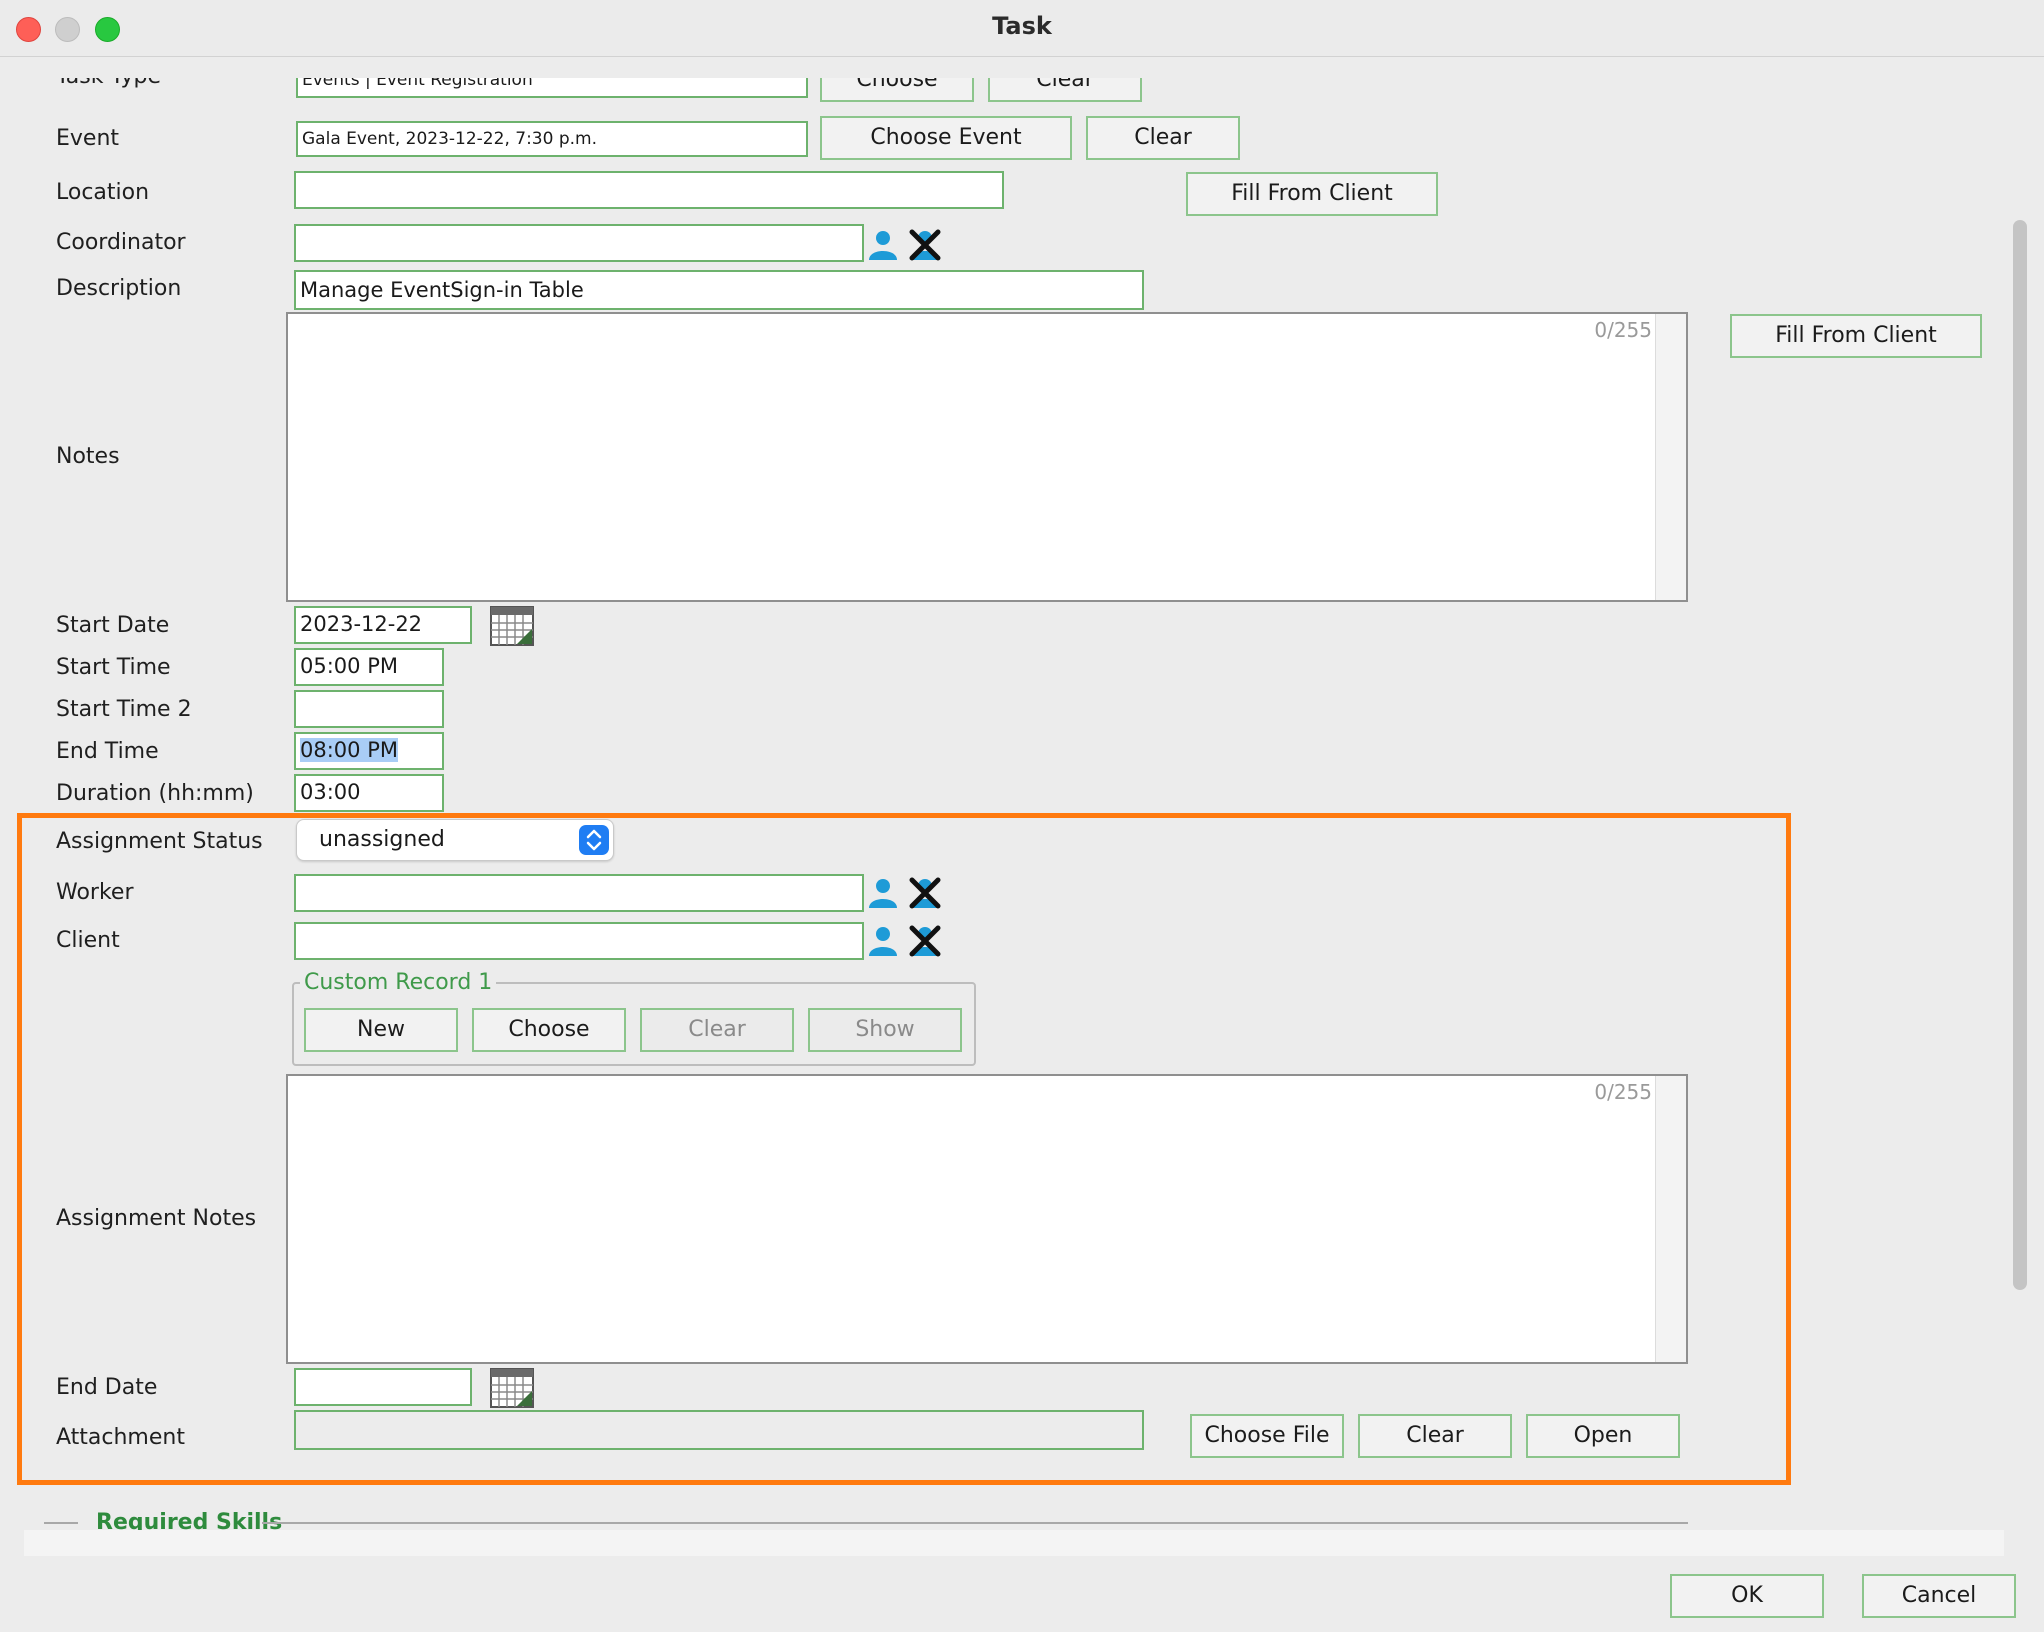 This screenshot has height=1632, width=2044. Describe the element at coordinates (88, 456) in the screenshot. I see `notes-label: Notes` at that location.